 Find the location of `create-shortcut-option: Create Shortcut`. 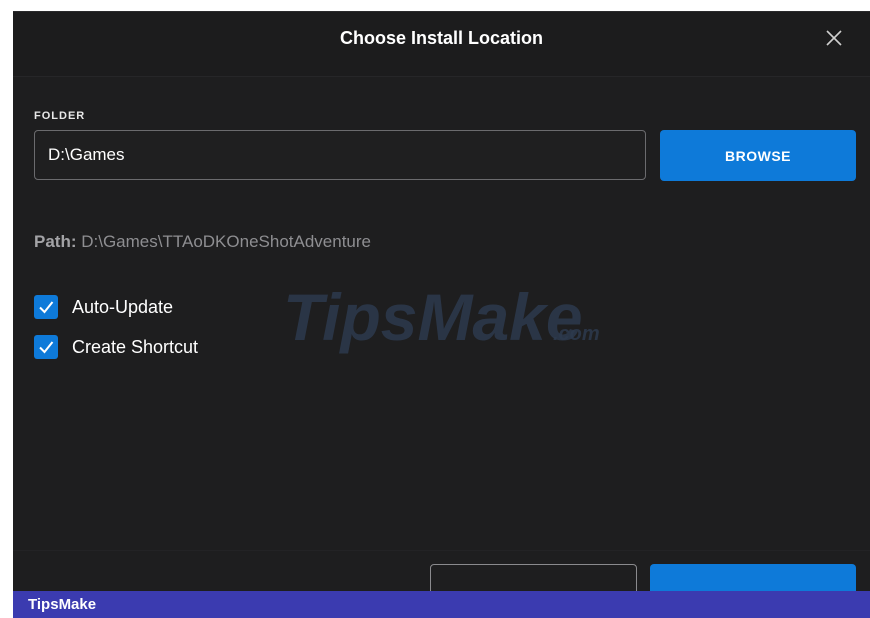

create-shortcut-option: Create Shortcut is located at coordinates (116, 347).